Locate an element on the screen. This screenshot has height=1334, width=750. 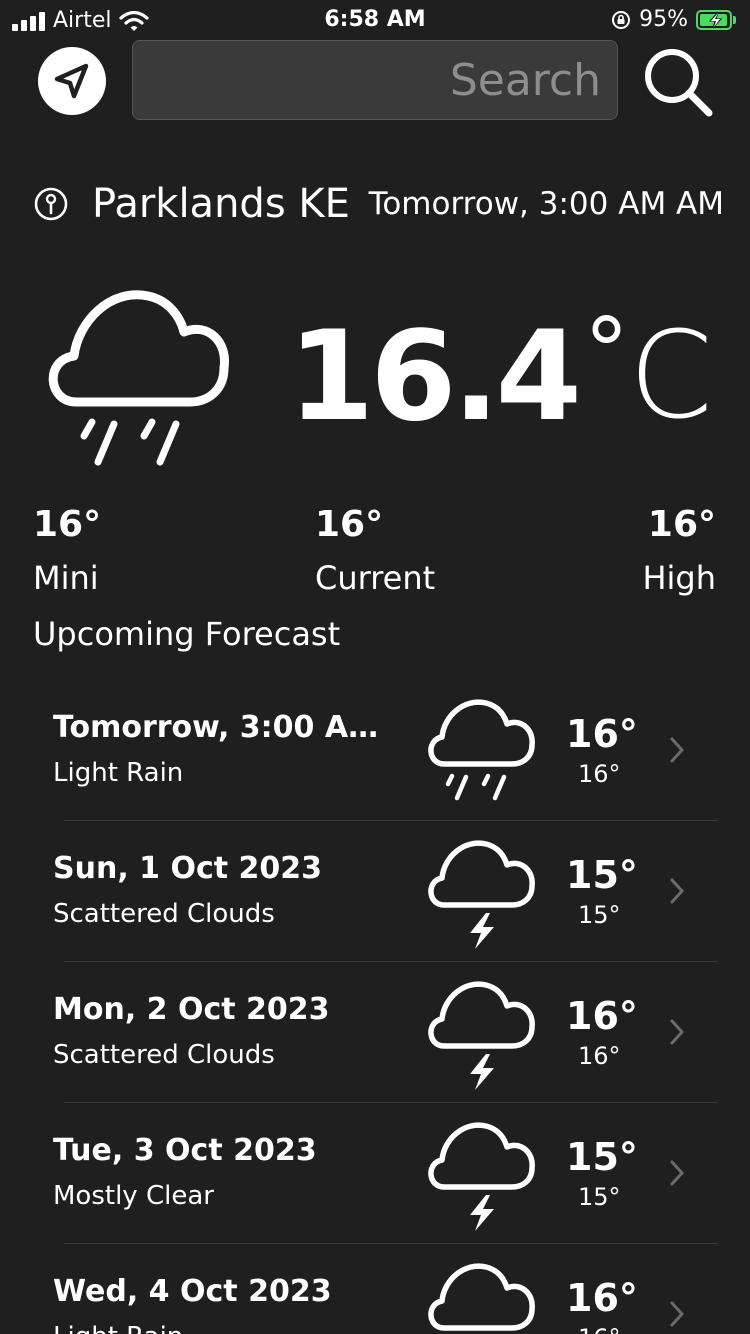
forecast-title: Upcoming Forecast is located at coordinates (187, 634).